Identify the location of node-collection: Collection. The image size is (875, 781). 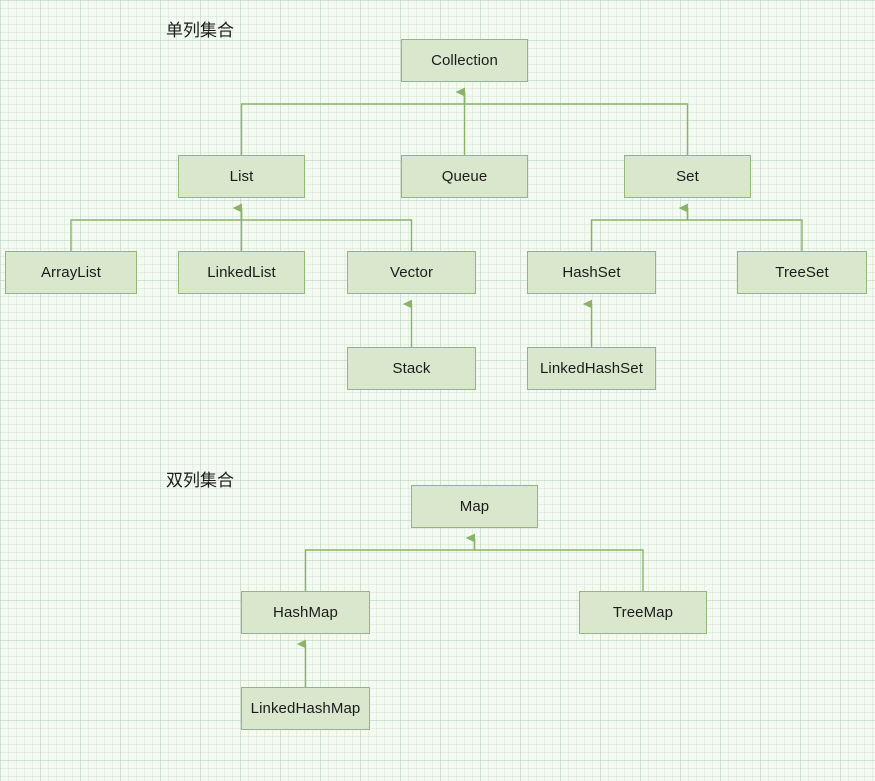
(464, 60).